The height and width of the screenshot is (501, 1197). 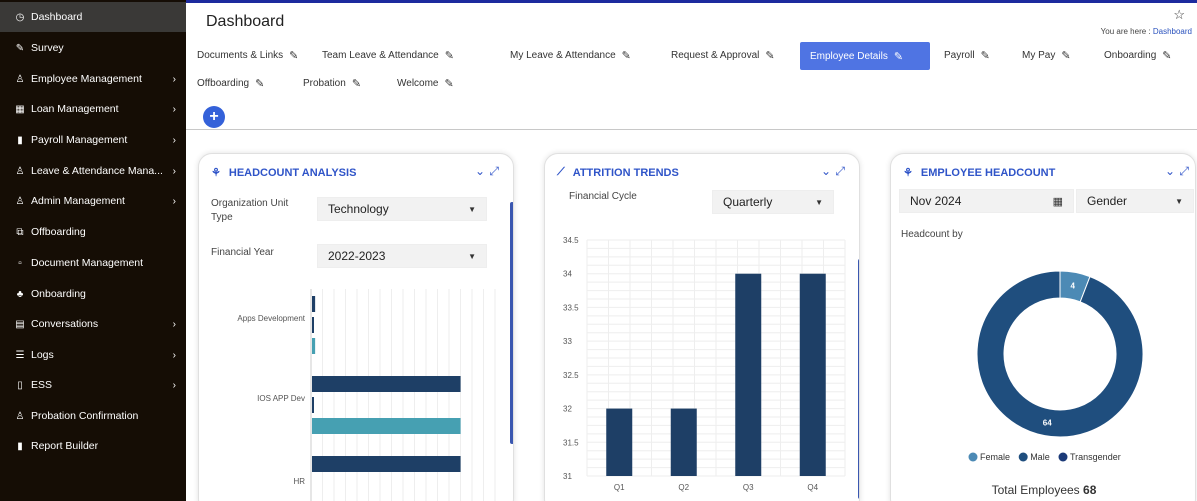 I want to click on add-tab-button: +, so click(x=214, y=117).